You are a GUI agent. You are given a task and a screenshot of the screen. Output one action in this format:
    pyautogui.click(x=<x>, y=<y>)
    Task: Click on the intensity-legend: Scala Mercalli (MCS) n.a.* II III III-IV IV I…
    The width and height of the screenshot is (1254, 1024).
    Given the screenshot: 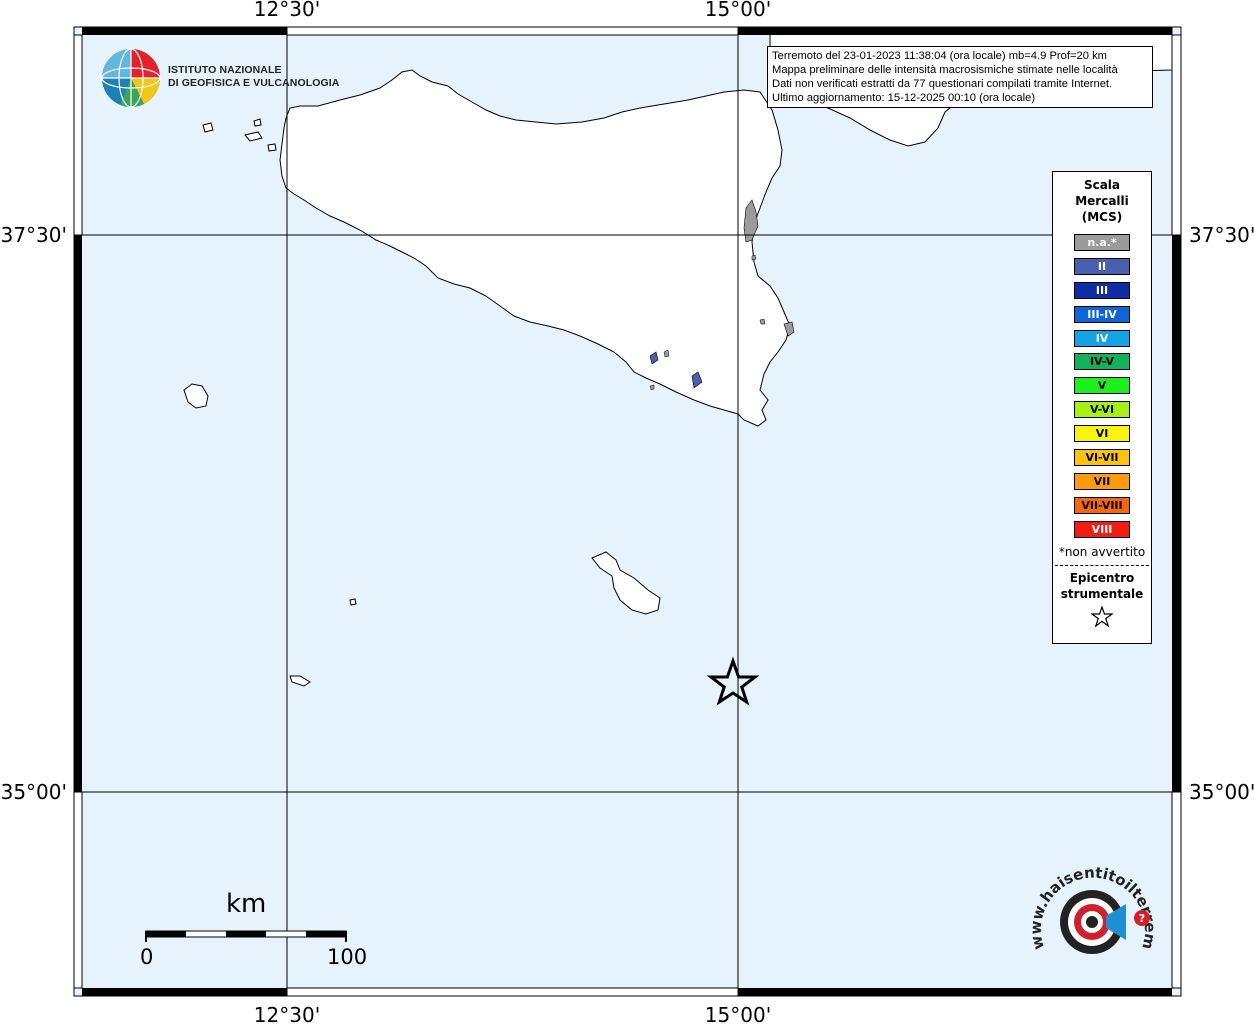 What is the action you would take?
    pyautogui.click(x=1102, y=407)
    